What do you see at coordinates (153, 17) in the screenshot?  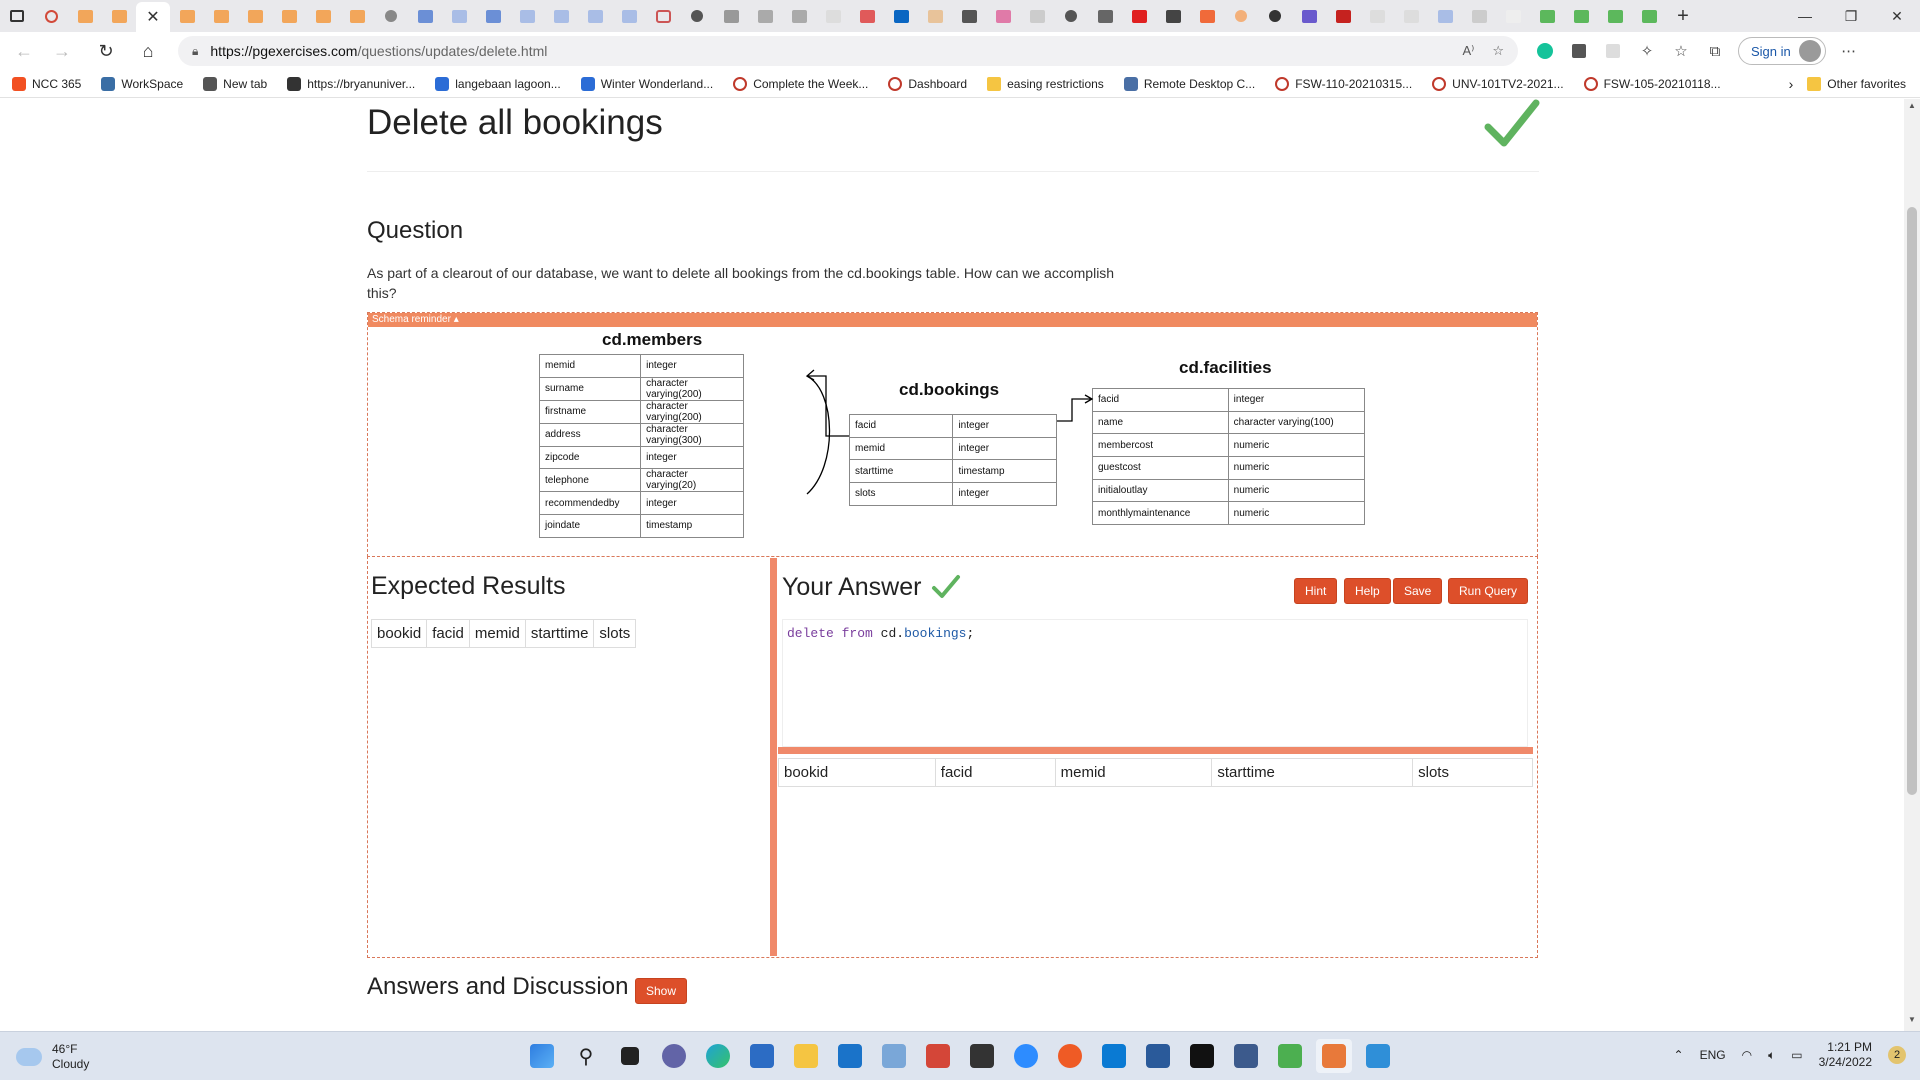 I see `tab-close-icon: ✕` at bounding box center [153, 17].